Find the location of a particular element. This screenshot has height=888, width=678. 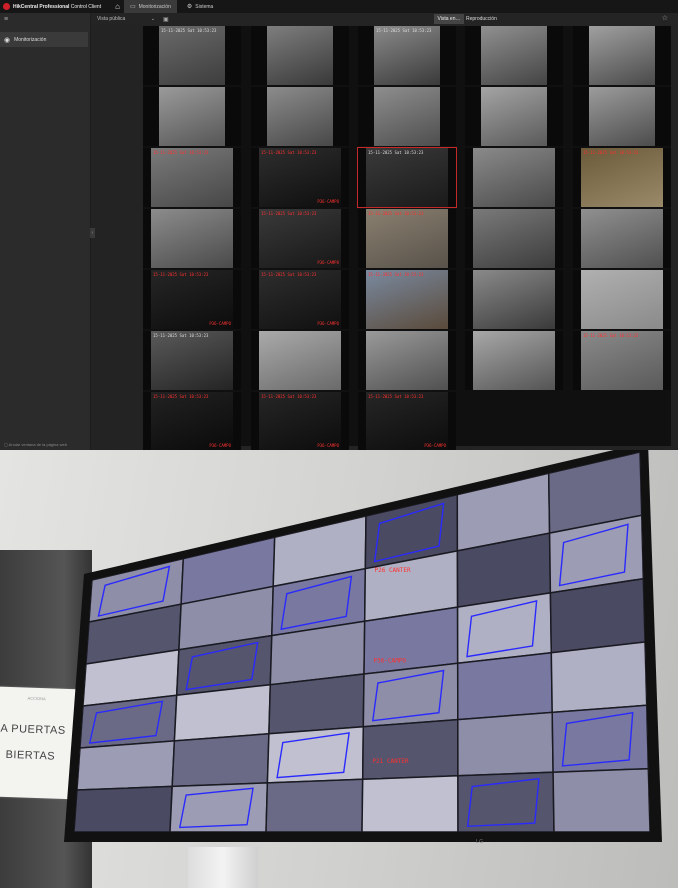

collapse-sidebar-handle: ‹ is located at coordinates (92, 233).